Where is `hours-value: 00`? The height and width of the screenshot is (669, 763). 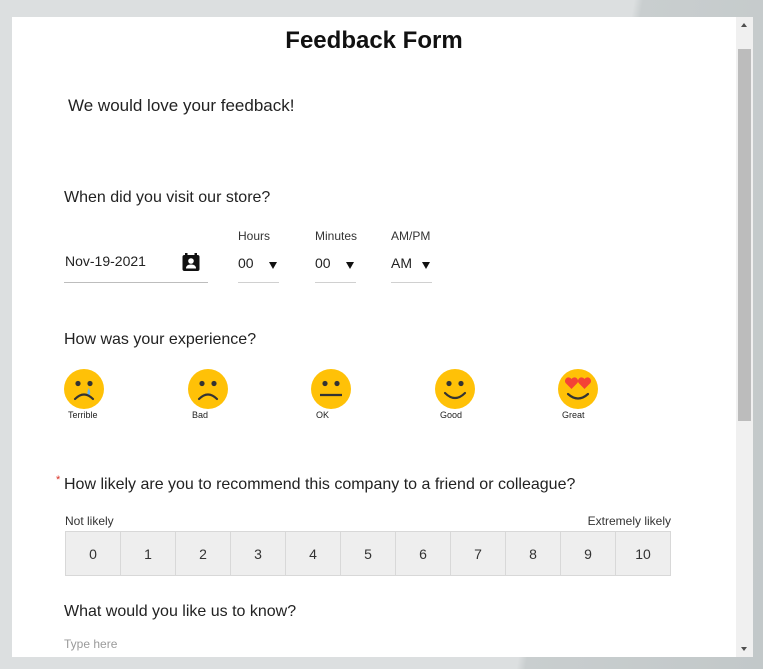
hours-value: 00 is located at coordinates (246, 263).